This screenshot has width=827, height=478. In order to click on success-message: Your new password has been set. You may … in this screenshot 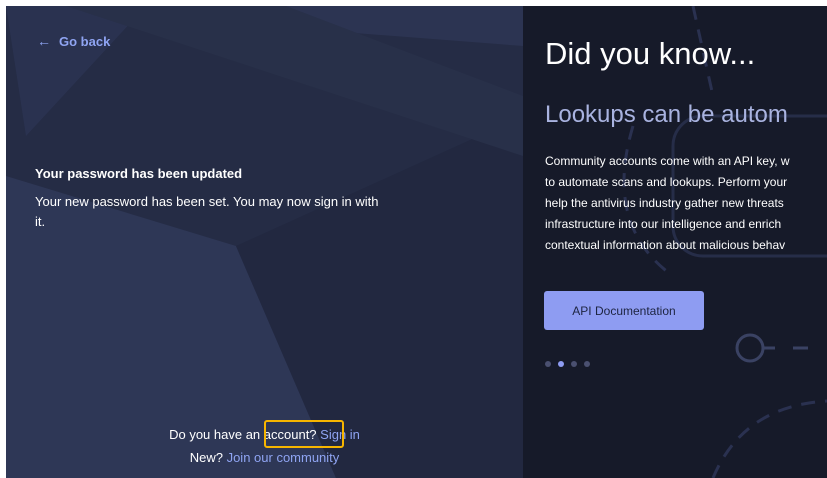, I will do `click(207, 211)`.